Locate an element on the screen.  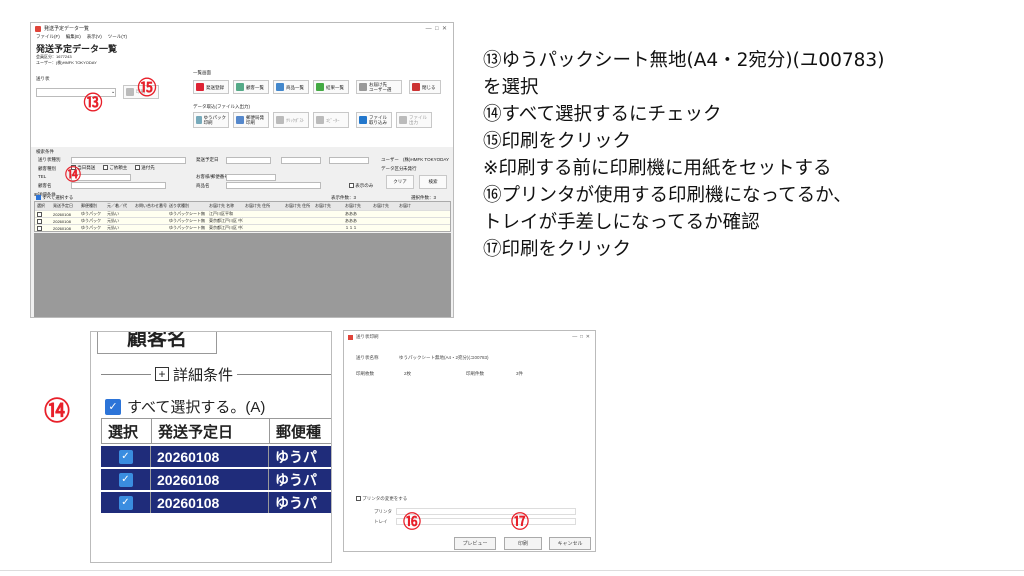
menu-edit: 編集(E) is located at coordinates (73, 38).